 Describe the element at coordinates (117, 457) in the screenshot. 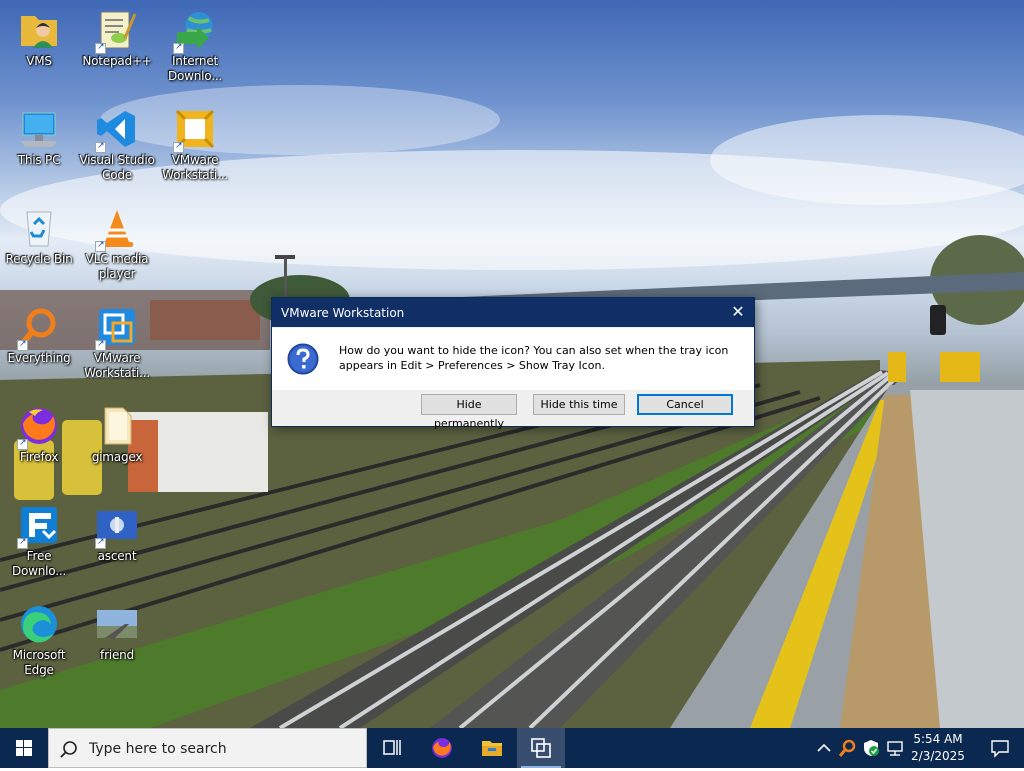

I see `desktop-icon-label: gimagex` at that location.